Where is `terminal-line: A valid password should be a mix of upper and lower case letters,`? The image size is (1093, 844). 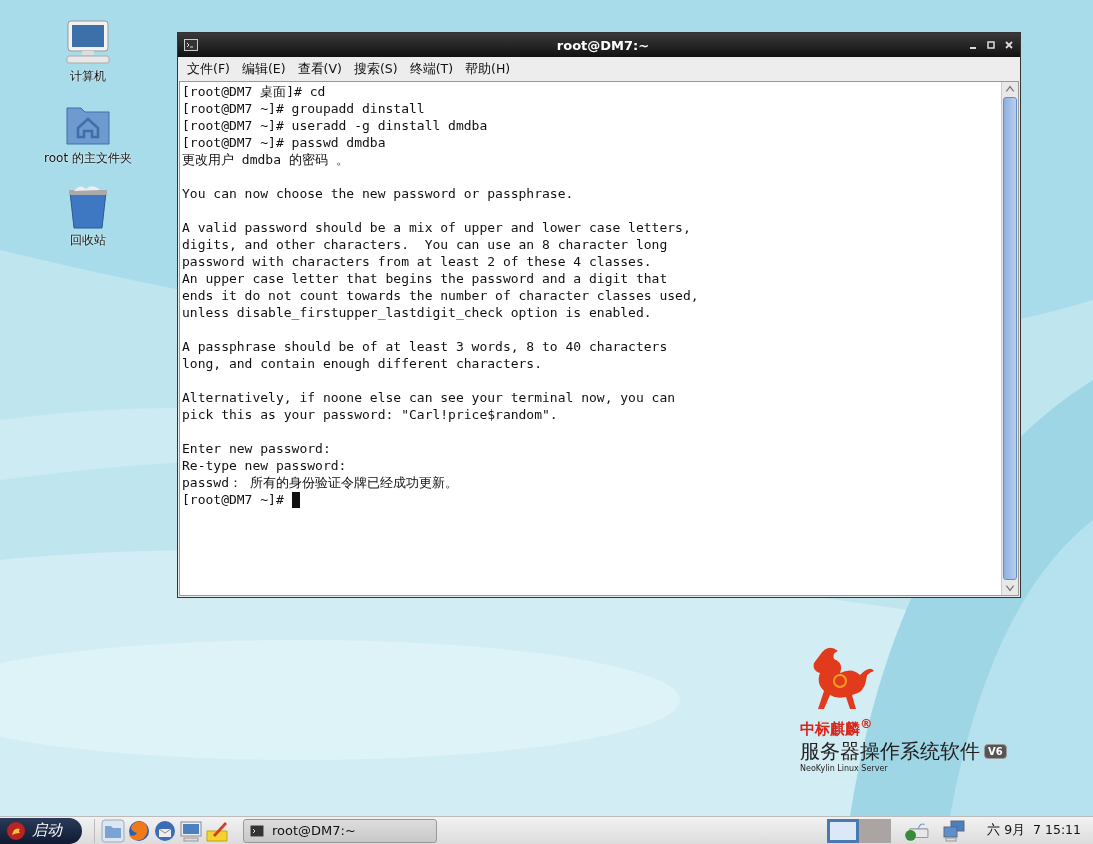
terminal-line: A valid password should be a mix of upper and lower case letters, is located at coordinates (437, 227).